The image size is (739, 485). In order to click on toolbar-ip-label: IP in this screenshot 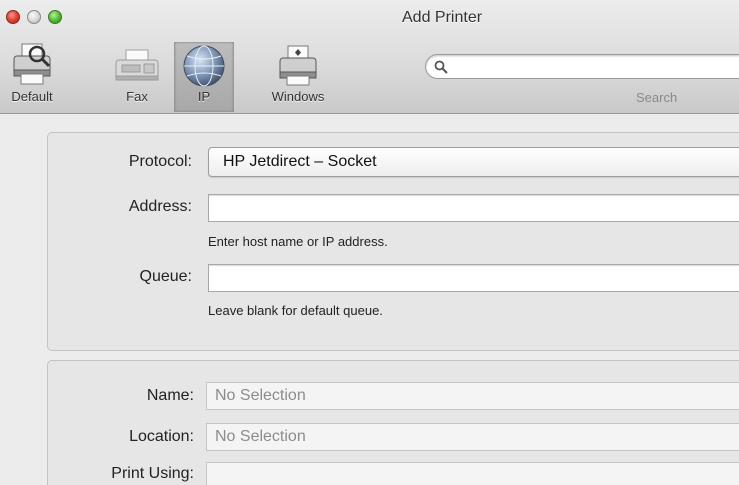, I will do `click(204, 96)`.